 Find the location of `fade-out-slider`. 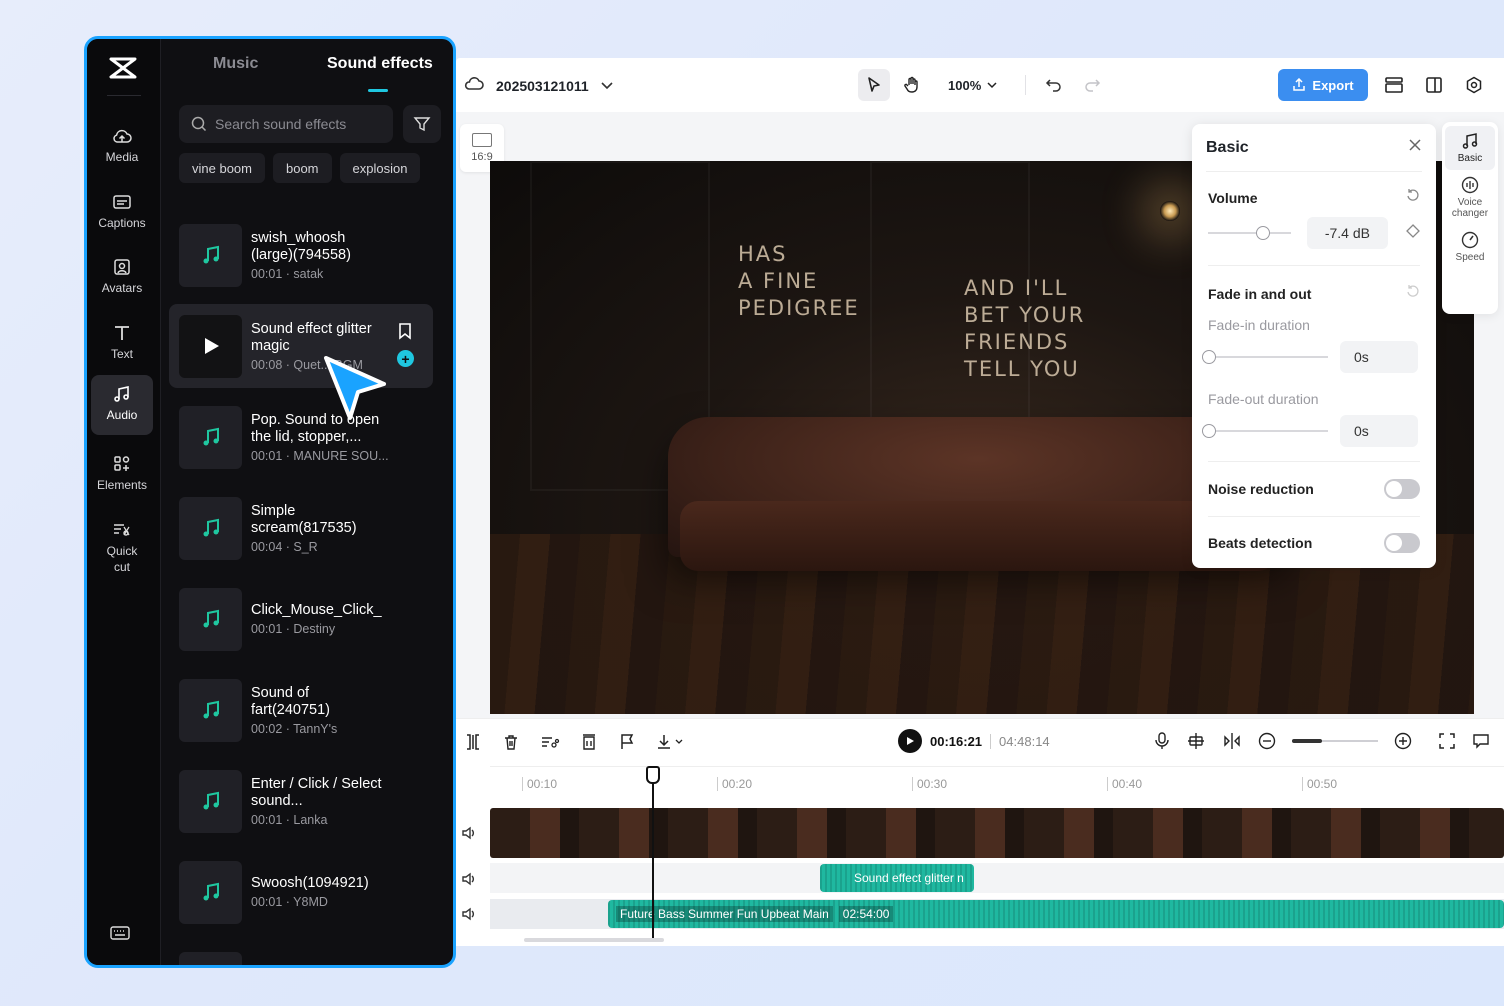

fade-out-slider is located at coordinates (1265, 431).